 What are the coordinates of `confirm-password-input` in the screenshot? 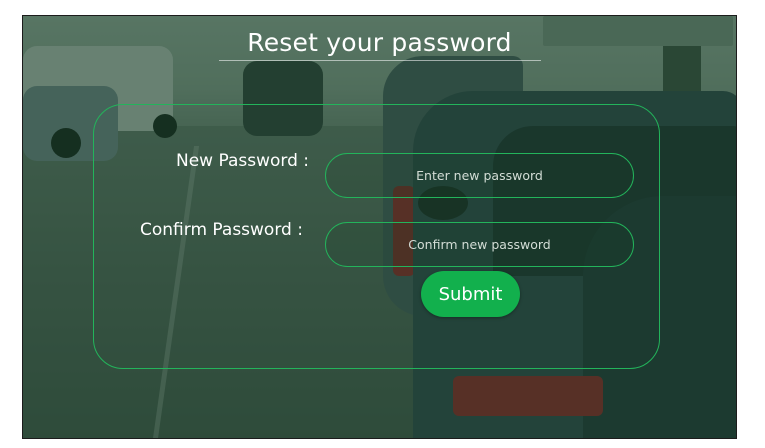 It's located at (479, 244).